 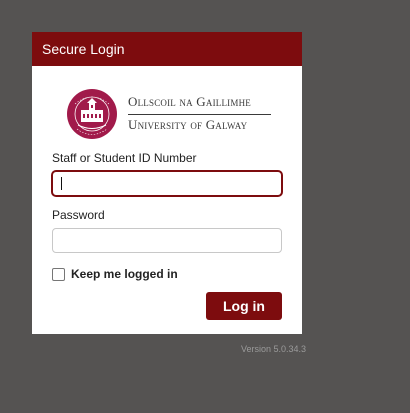 I want to click on password-label: Password, so click(x=78, y=215).